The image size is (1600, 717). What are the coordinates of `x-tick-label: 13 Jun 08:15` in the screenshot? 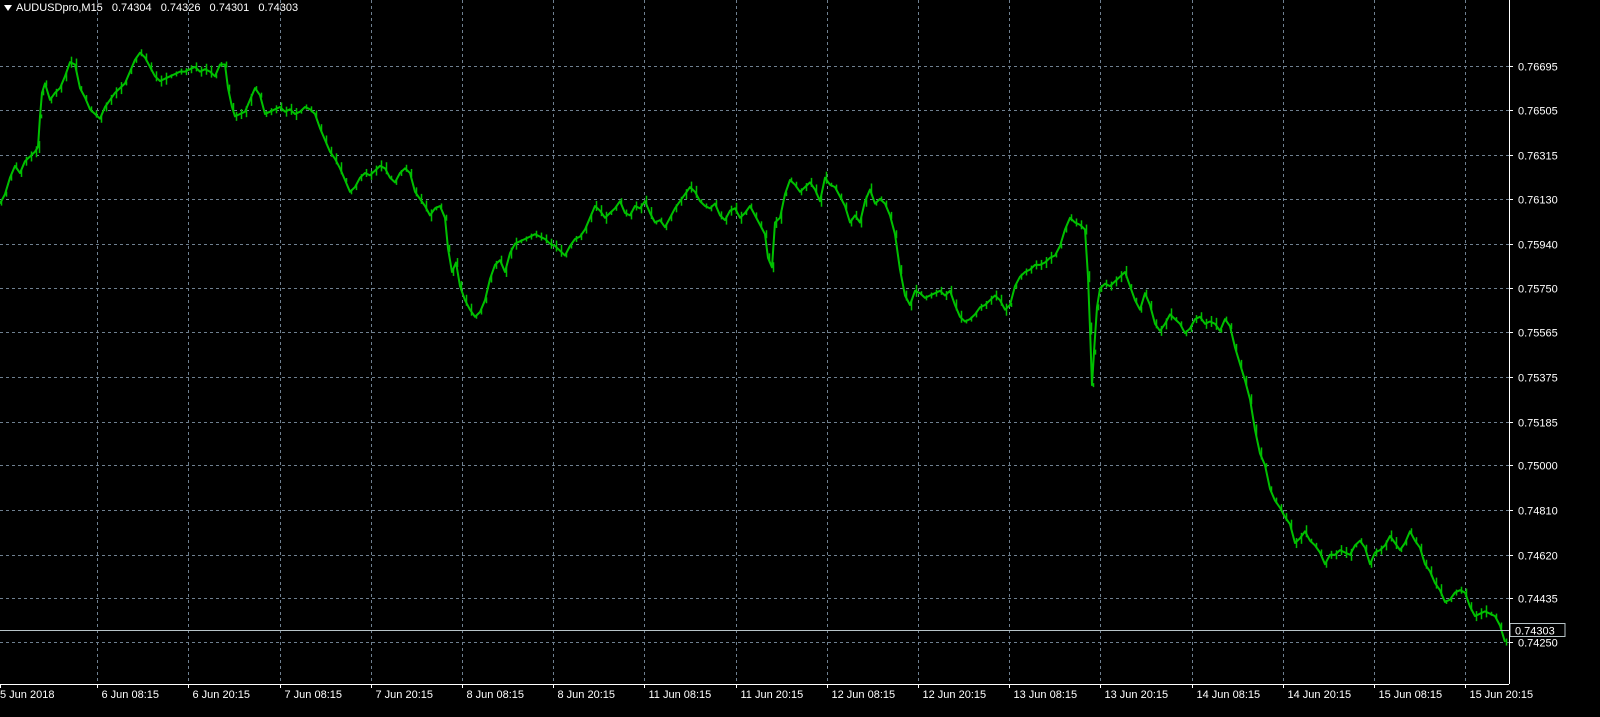 It's located at (1046, 695).